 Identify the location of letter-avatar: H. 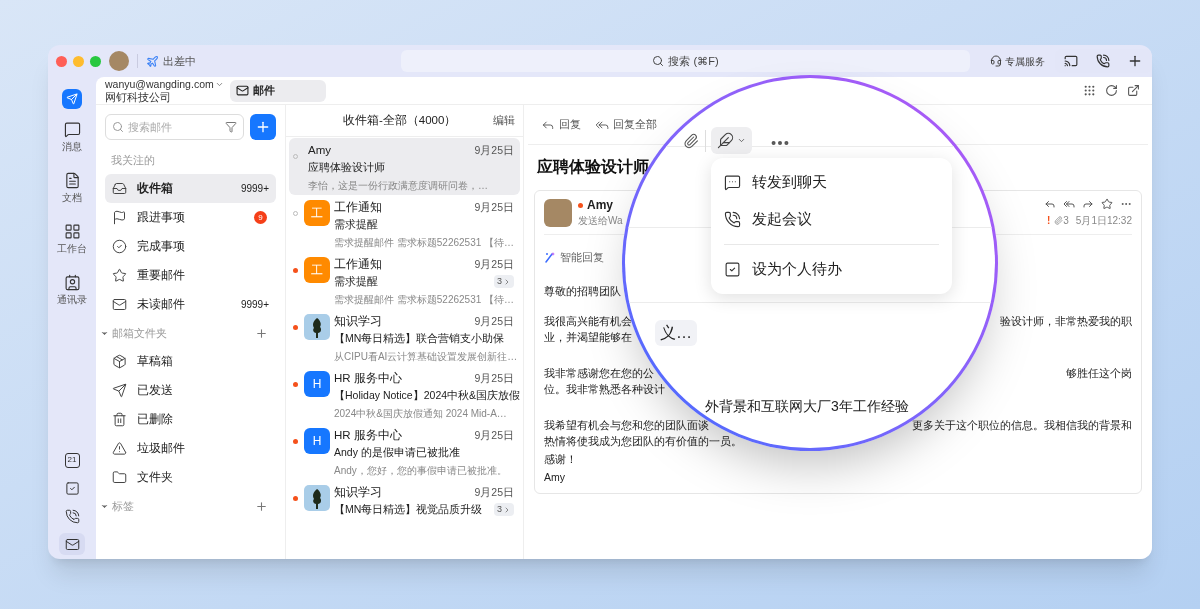
(317, 384).